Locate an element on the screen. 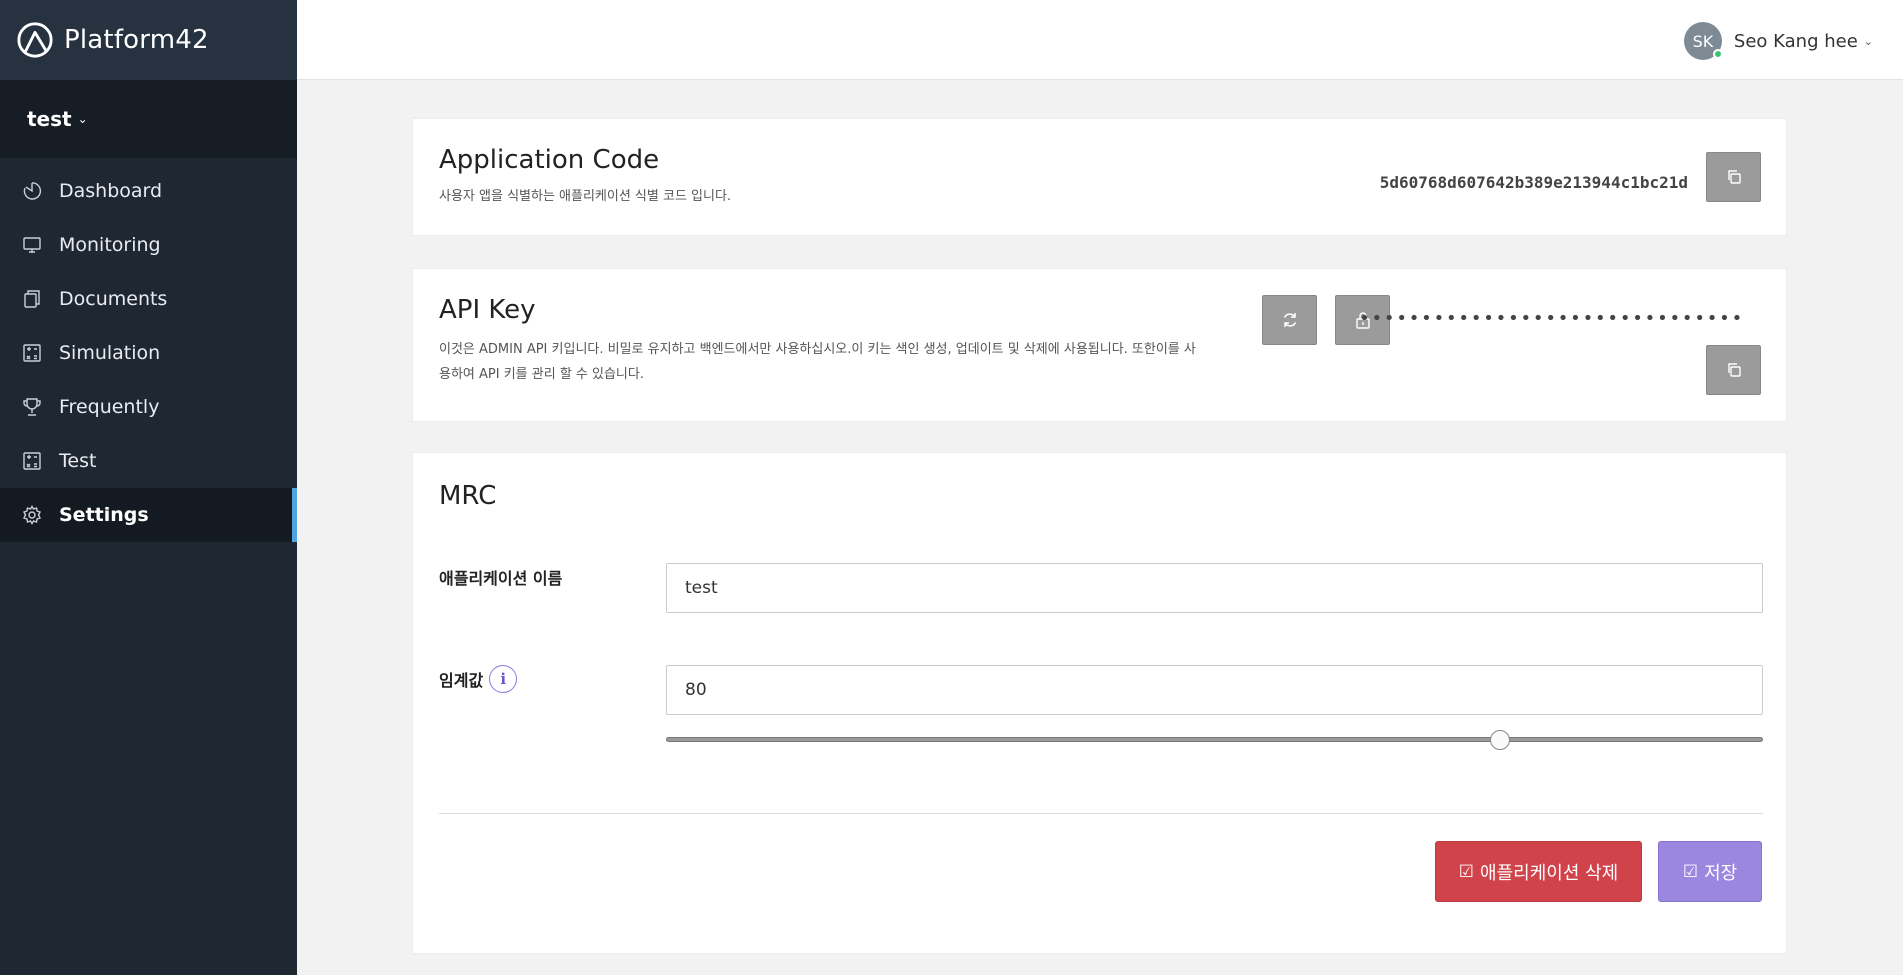 Image resolution: width=1903 pixels, height=975 pixels. top-bar: SK Seo Kang hee ⌄ is located at coordinates (1100, 40).